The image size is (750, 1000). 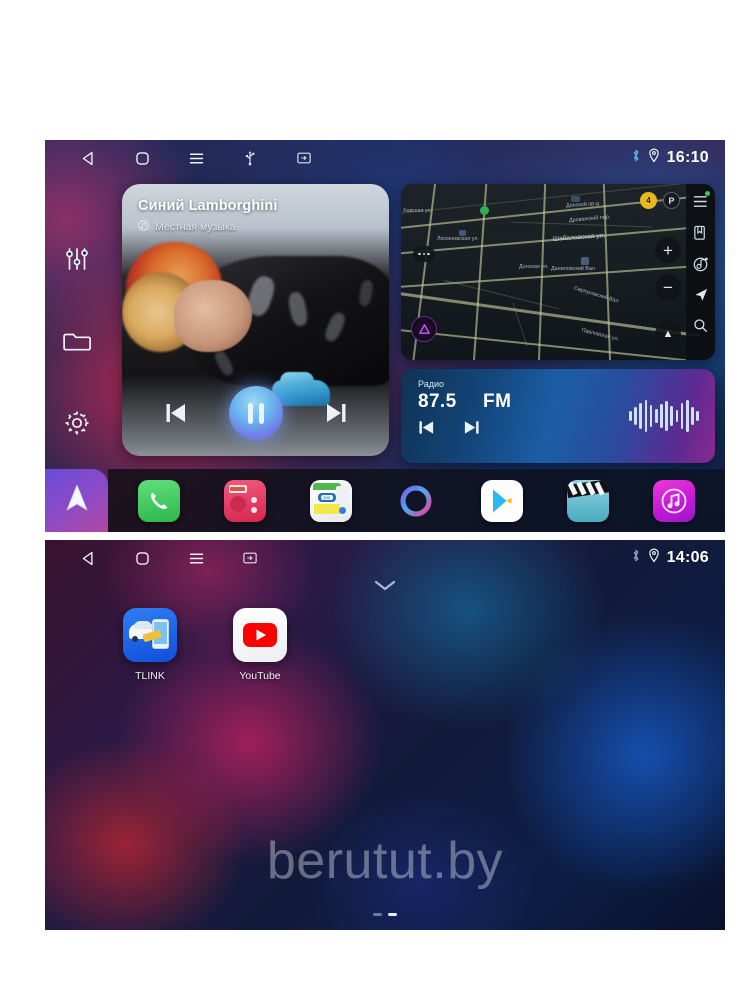 I want to click on phone-app-icon, so click(x=158, y=500).